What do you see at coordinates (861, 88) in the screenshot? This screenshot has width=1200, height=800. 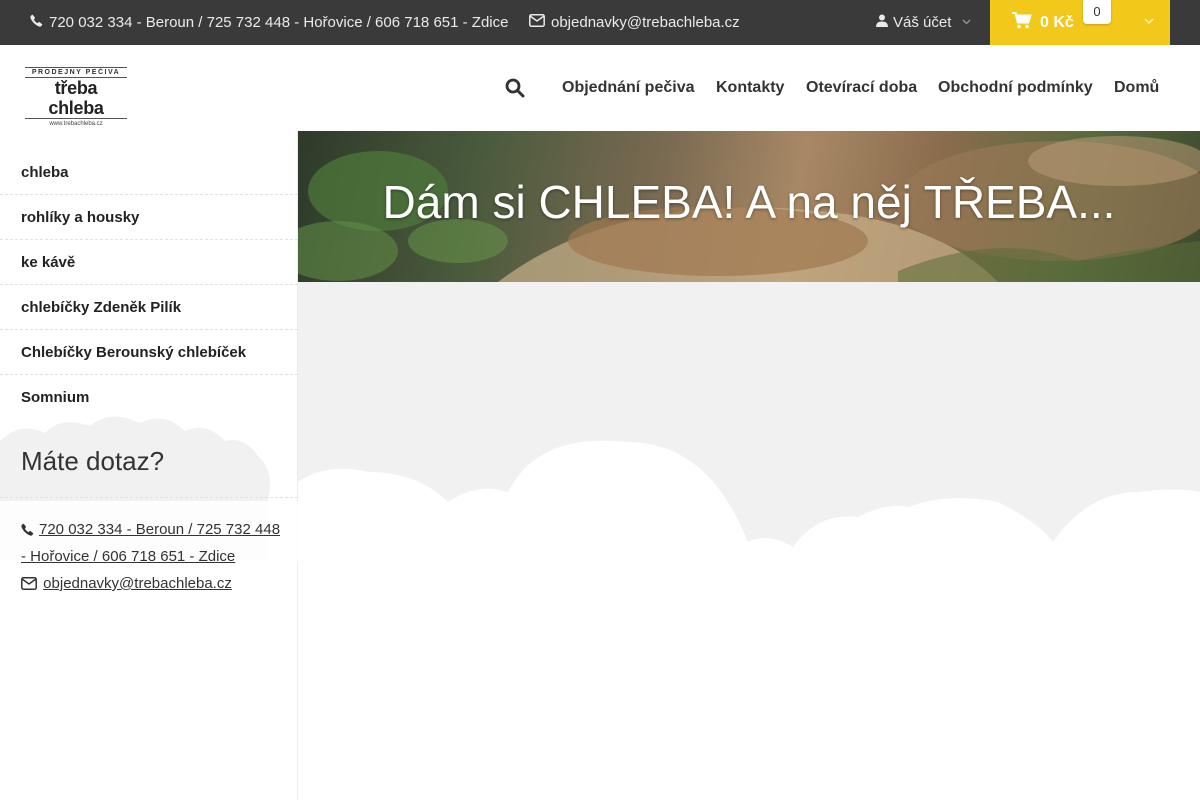 I see `nav-item-oteviraci-doba: Otevírací doba` at bounding box center [861, 88].